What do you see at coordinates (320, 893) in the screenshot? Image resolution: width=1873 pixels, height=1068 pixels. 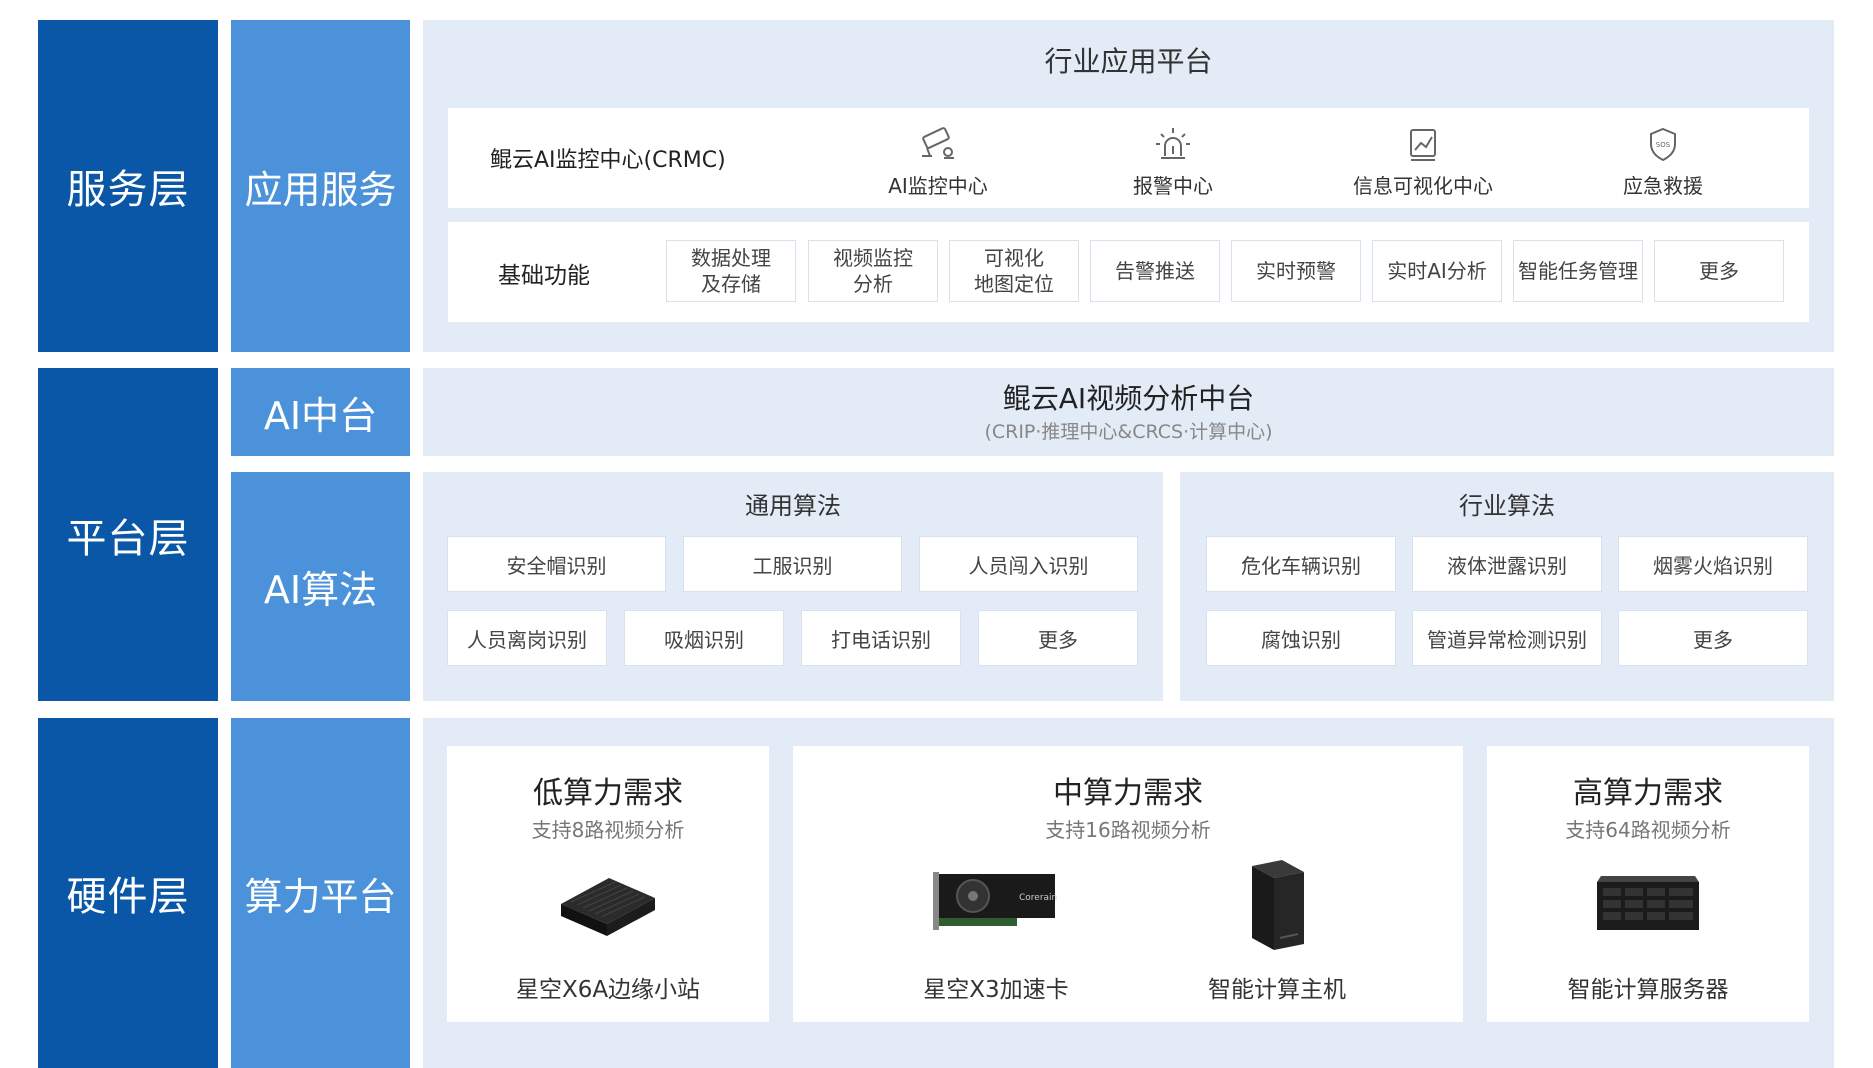 I see `compute-platform-label: 算力平台` at bounding box center [320, 893].